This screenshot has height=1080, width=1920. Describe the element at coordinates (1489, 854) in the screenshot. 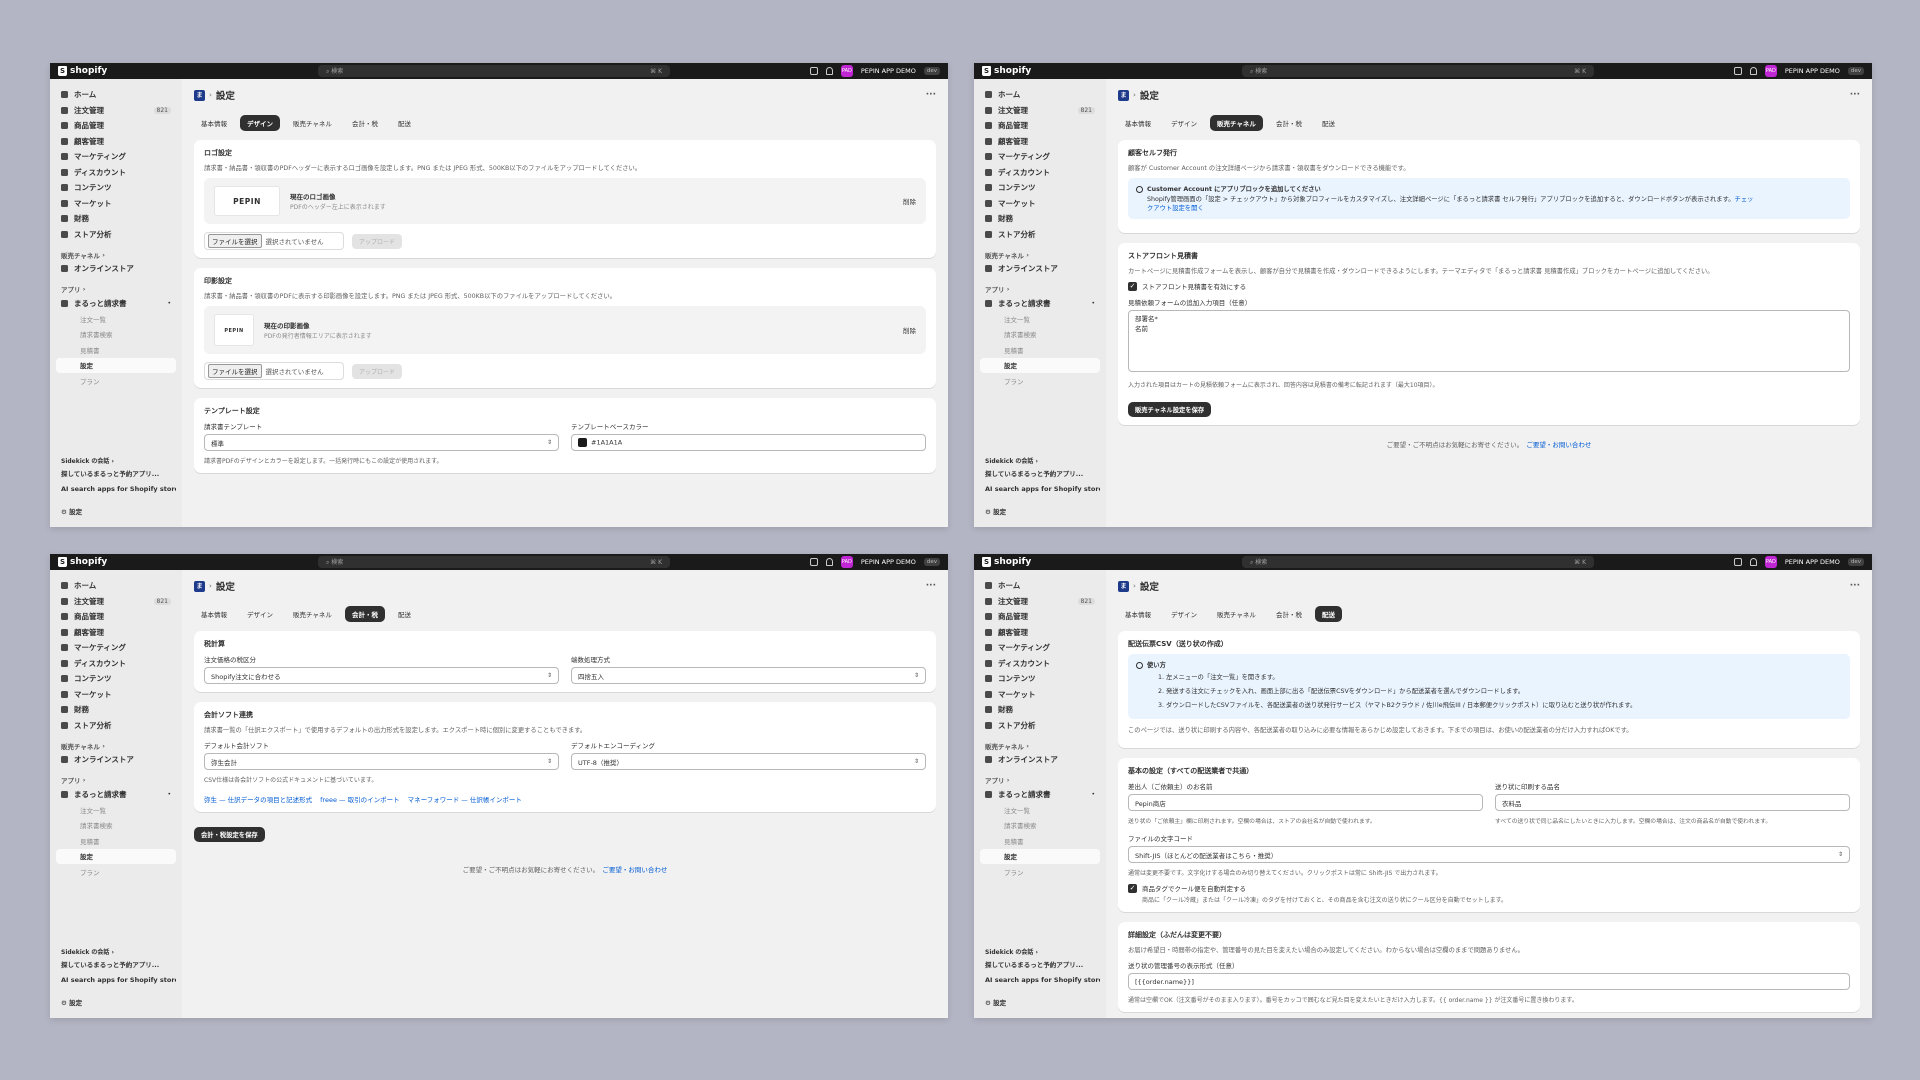

I see `file-encoding-select: Shift-JIS（ほとんどの配送業者はこちら・推奨） ⇕` at that location.